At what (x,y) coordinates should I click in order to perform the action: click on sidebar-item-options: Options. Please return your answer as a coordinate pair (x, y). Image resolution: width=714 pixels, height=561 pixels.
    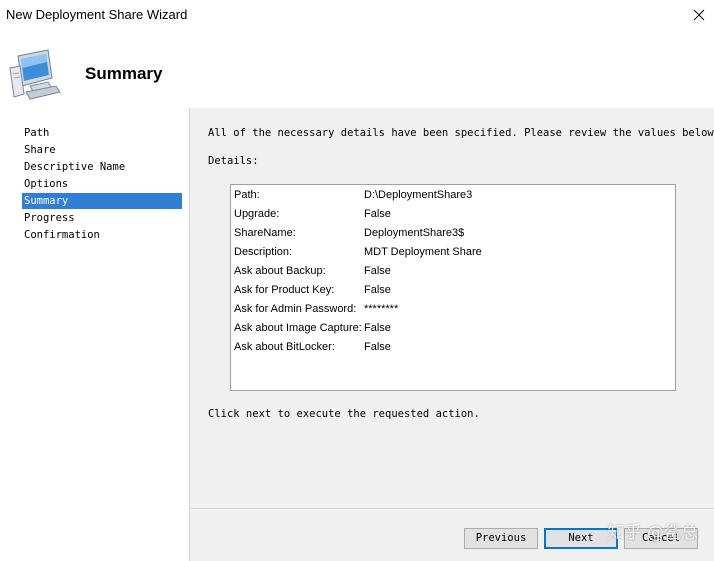
    Looking at the image, I should click on (102, 184).